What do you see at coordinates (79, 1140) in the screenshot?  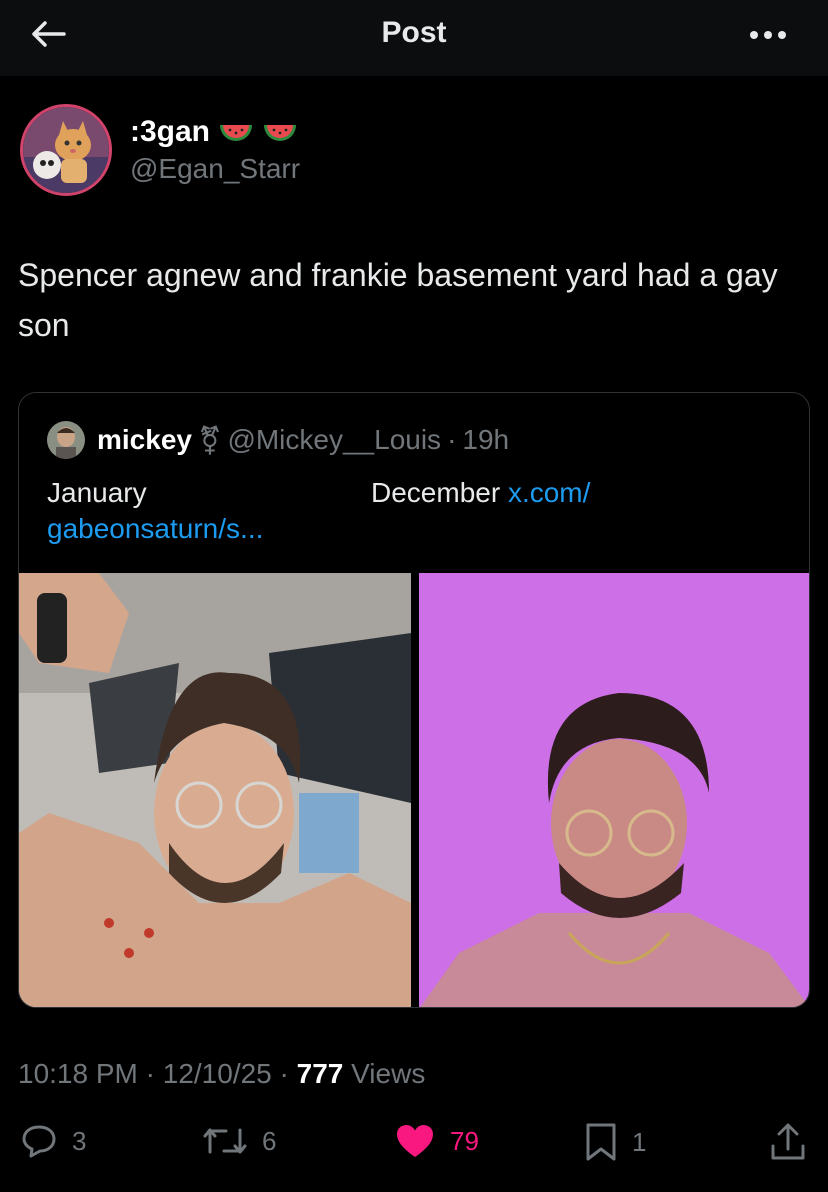 I see `reply-count: 3` at bounding box center [79, 1140].